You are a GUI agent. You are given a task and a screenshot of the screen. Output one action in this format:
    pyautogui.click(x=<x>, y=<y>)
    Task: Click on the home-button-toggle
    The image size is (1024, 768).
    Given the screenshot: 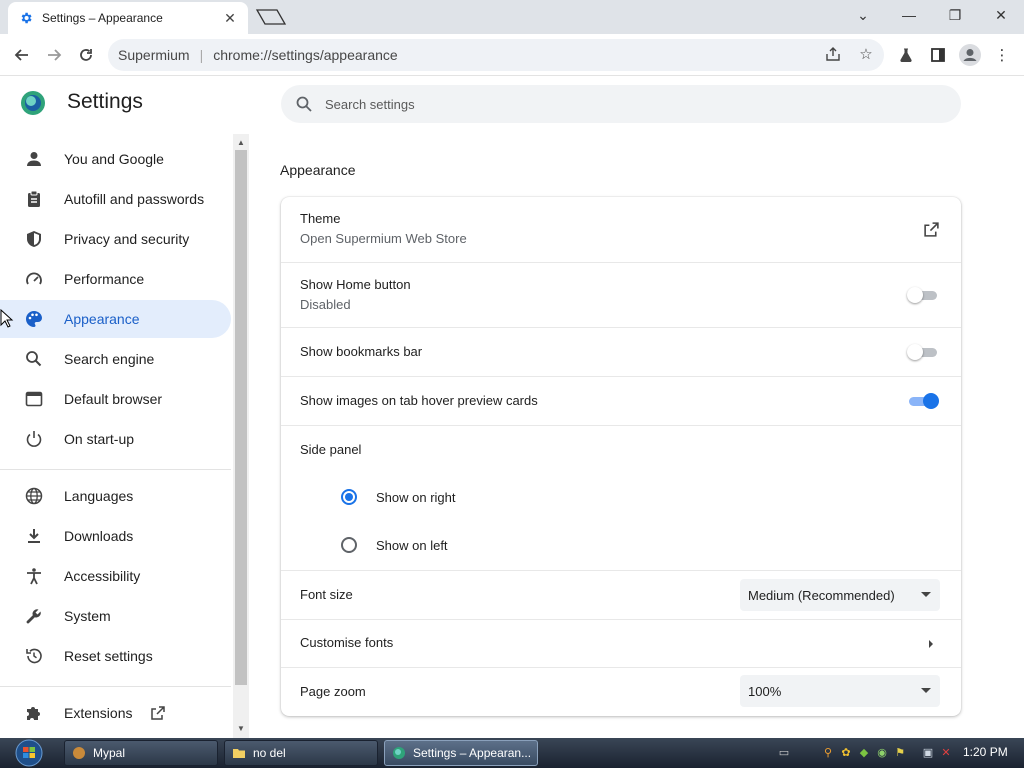 What is the action you would take?
    pyautogui.click(x=923, y=295)
    